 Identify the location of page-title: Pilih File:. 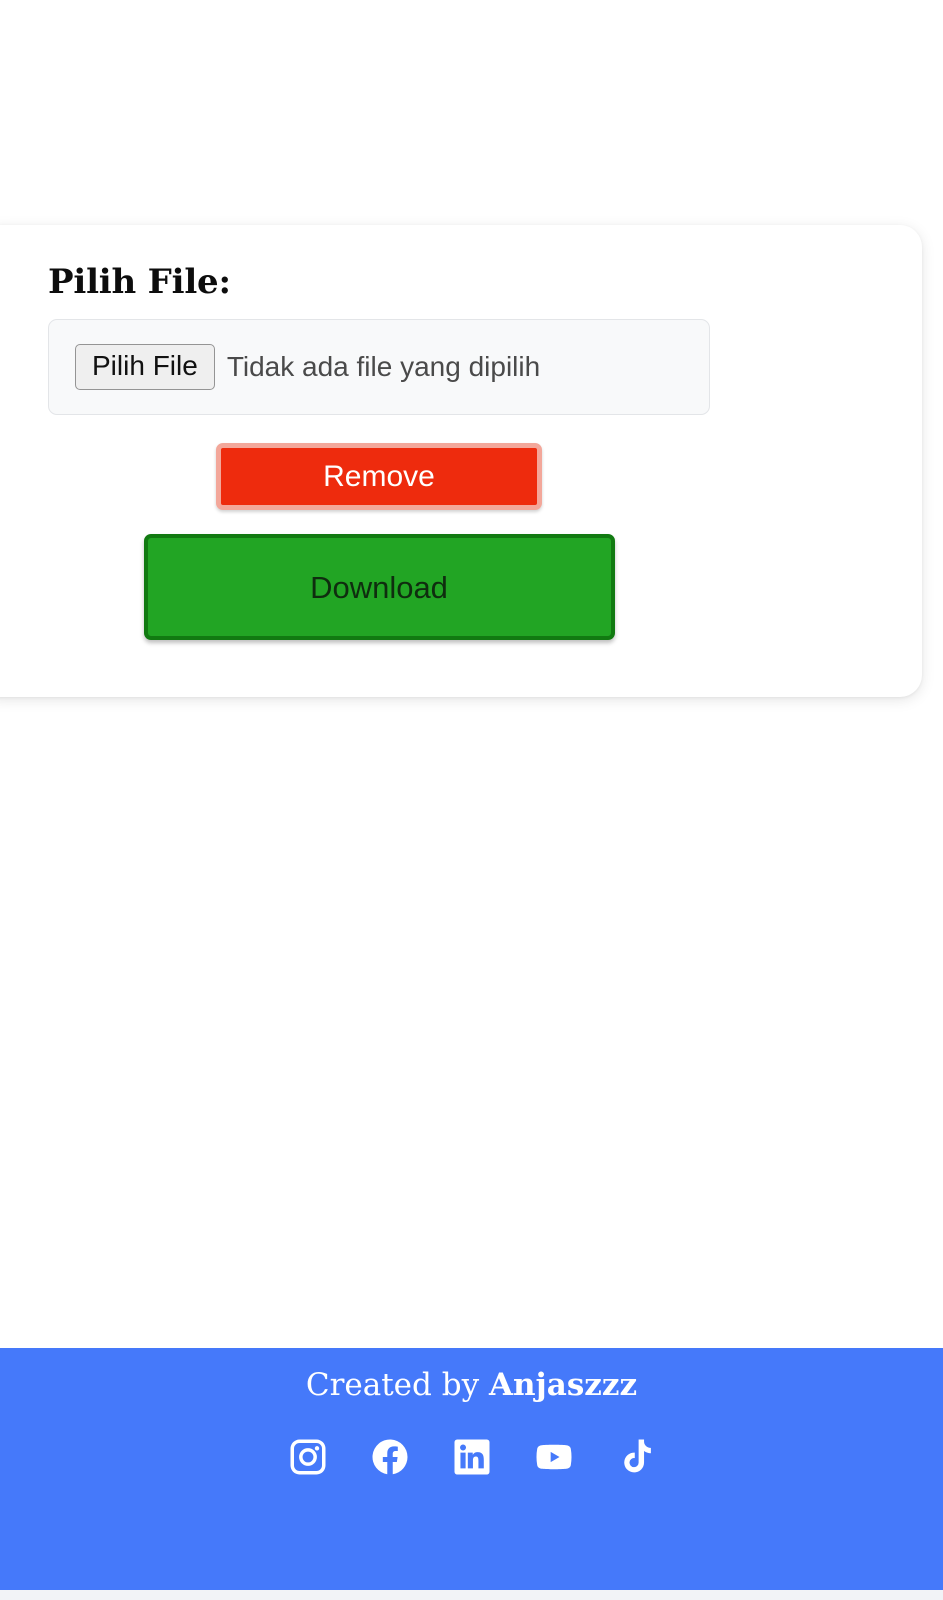
(139, 282).